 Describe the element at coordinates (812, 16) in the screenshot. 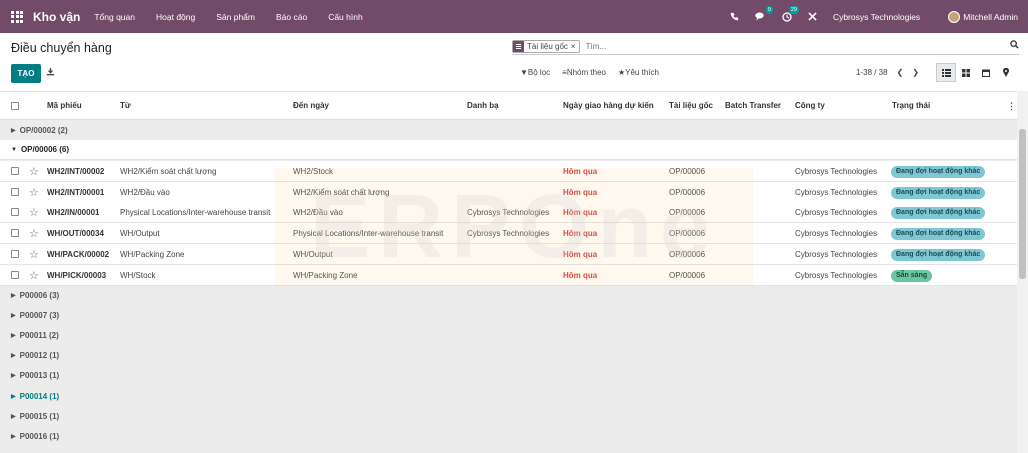

I see `debug-tools-icon` at that location.